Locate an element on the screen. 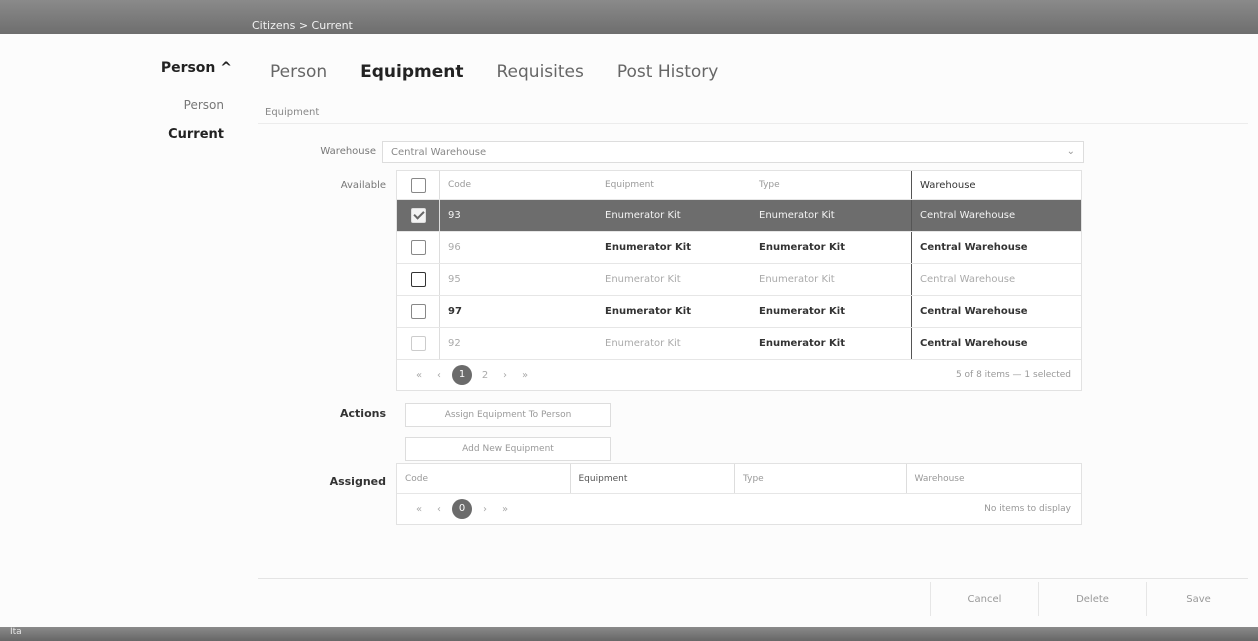 This screenshot has width=1258, height=641. corner-text: Ita is located at coordinates (16, 632).